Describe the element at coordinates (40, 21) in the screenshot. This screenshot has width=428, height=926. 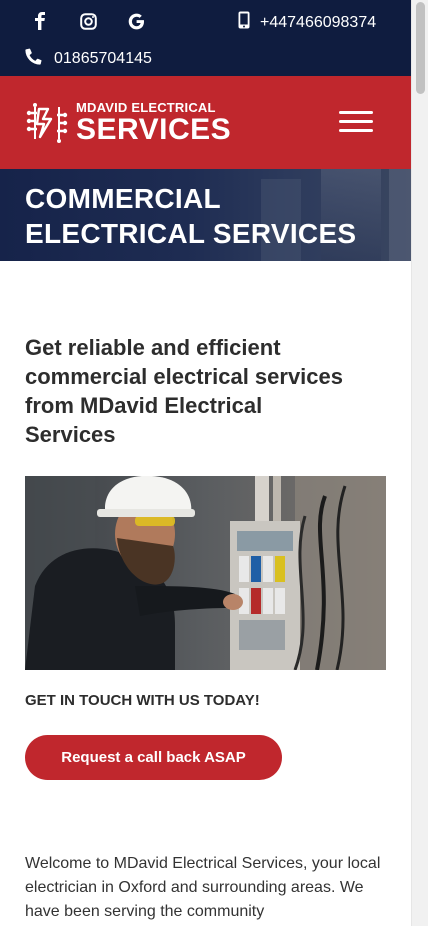
I see `facebook-icon` at that location.